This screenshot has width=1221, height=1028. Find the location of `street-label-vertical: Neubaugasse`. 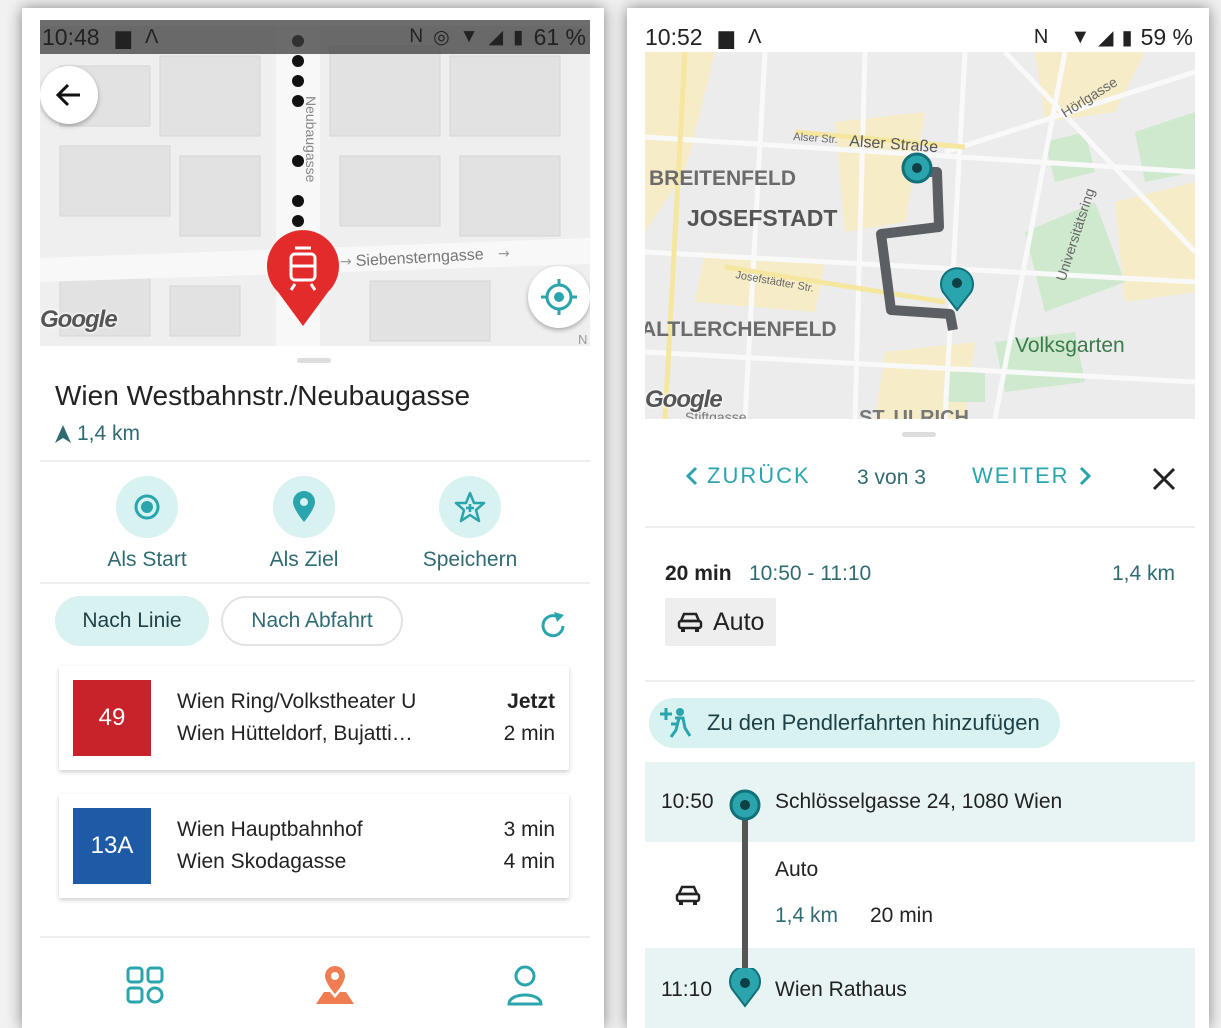

street-label-vertical: Neubaugasse is located at coordinates (311, 139).